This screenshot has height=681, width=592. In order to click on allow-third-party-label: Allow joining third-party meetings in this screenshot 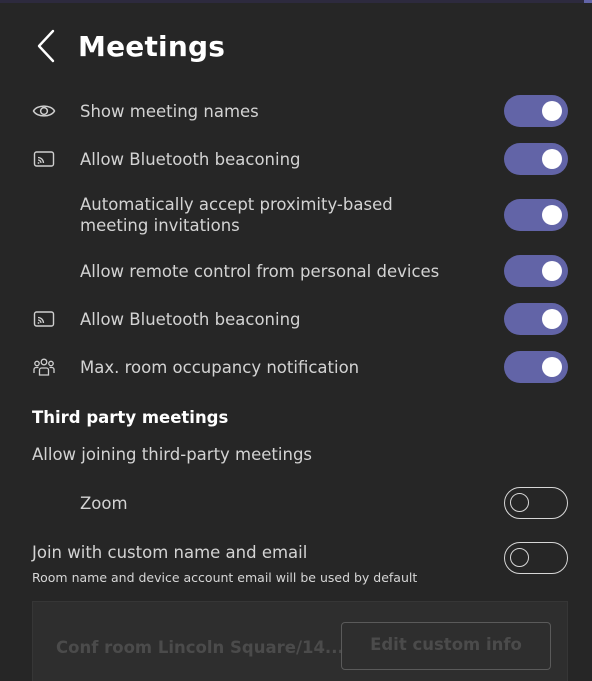, I will do `click(172, 454)`.